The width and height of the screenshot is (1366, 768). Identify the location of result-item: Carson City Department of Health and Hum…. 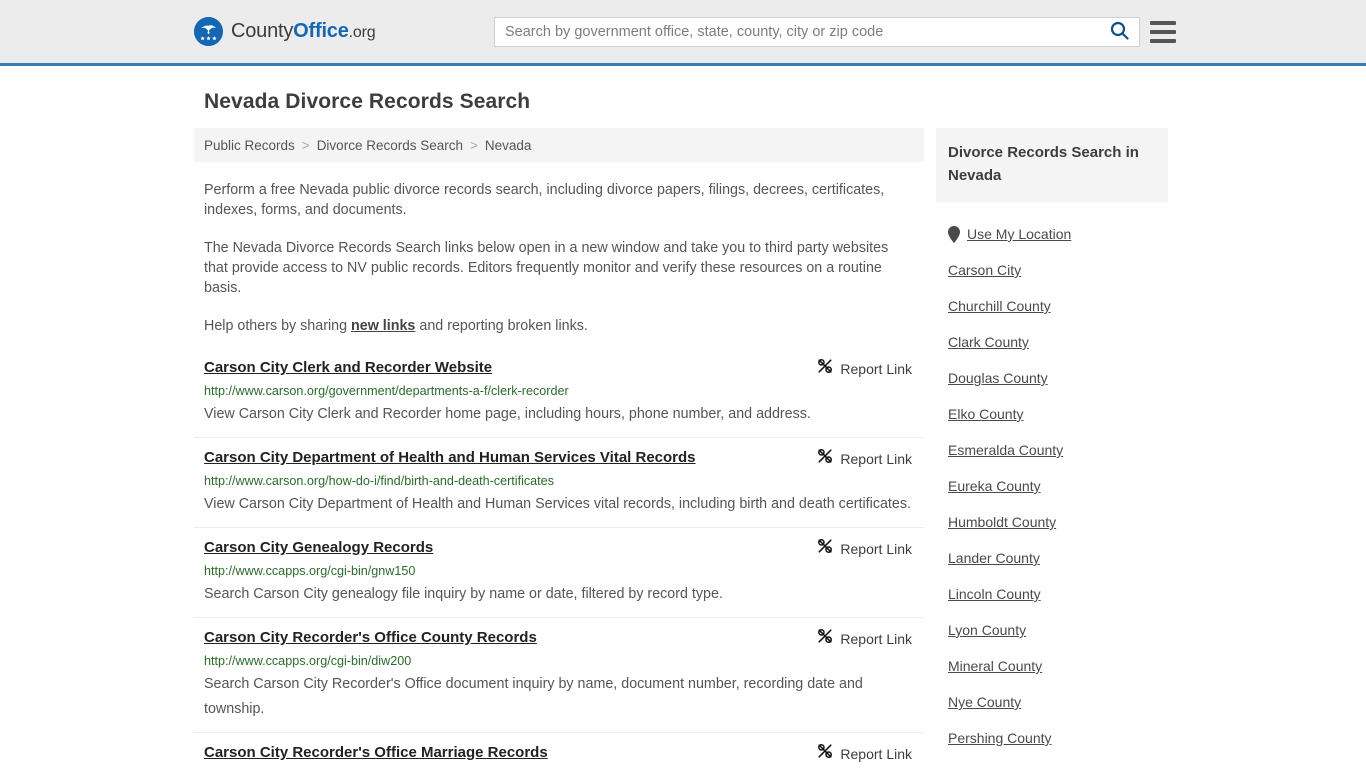
(559, 488).